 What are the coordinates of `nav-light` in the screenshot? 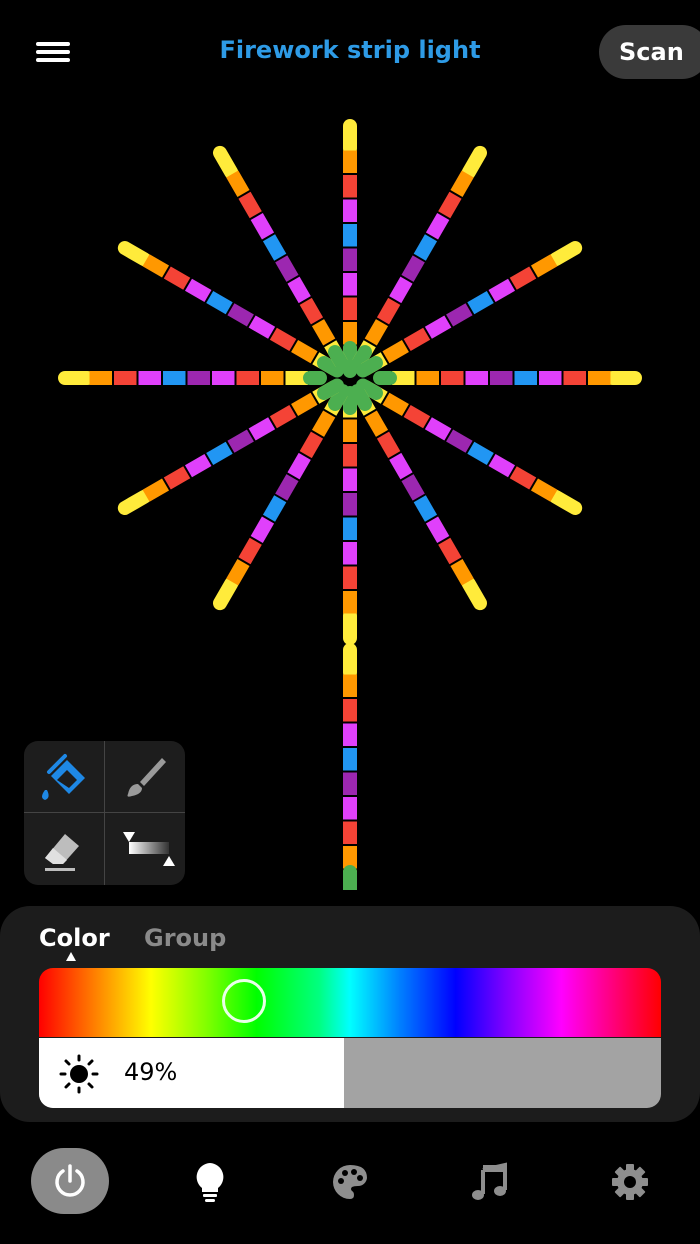 It's located at (210, 1182).